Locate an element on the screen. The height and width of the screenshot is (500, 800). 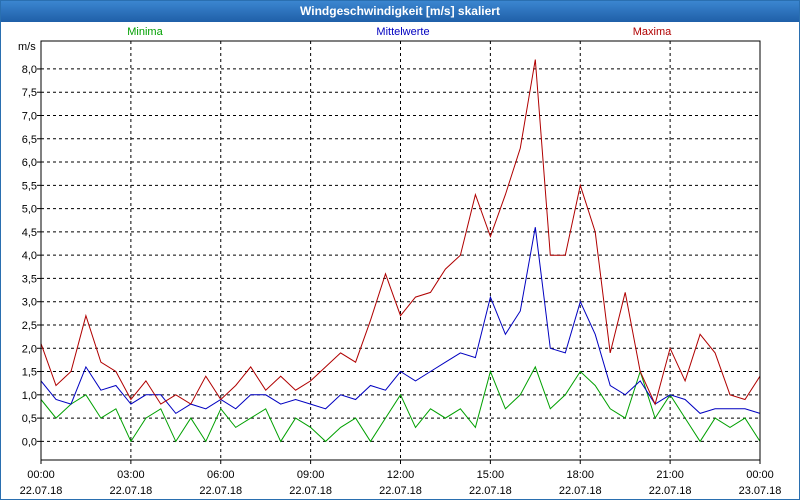
y-axis-label: m/s is located at coordinates (27, 47).